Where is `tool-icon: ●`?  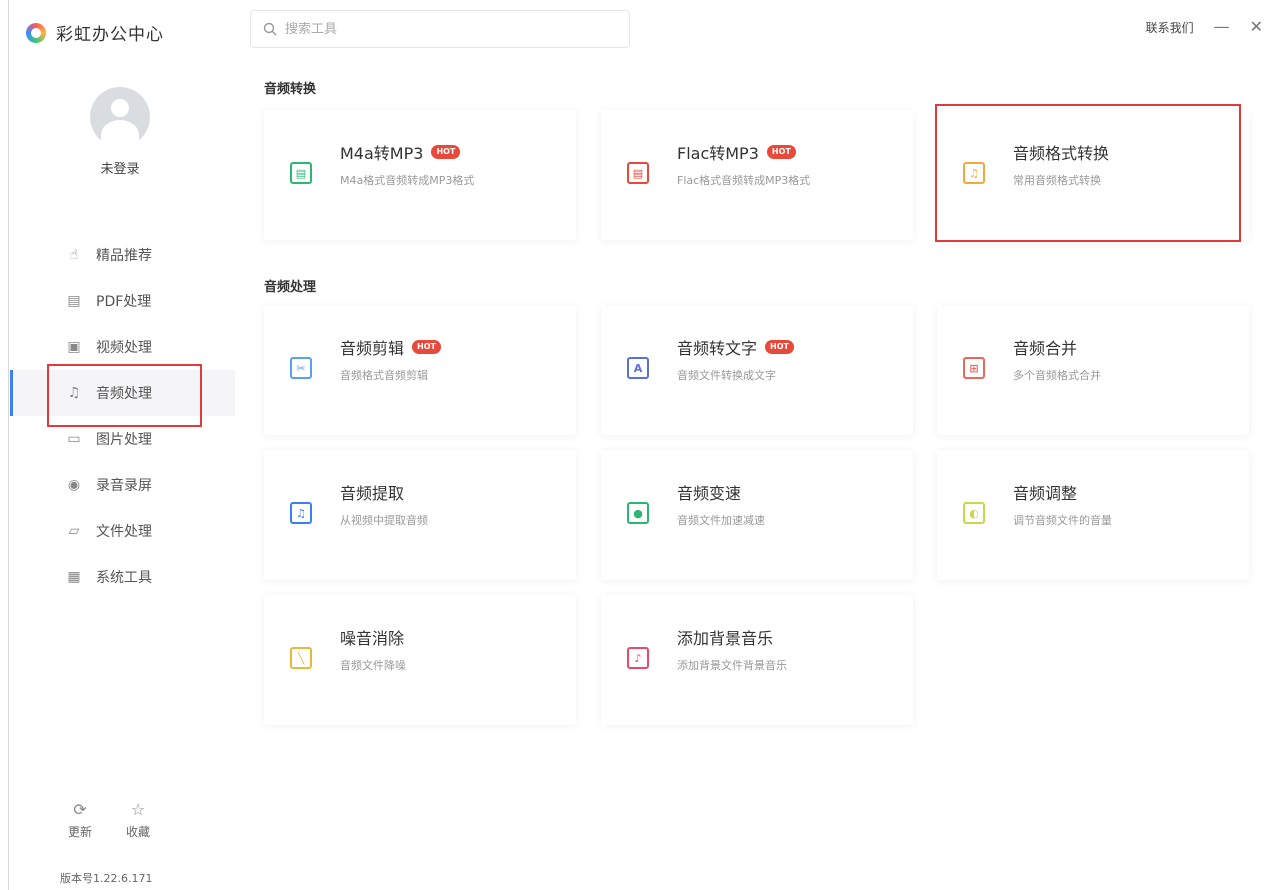 tool-icon: ● is located at coordinates (638, 513).